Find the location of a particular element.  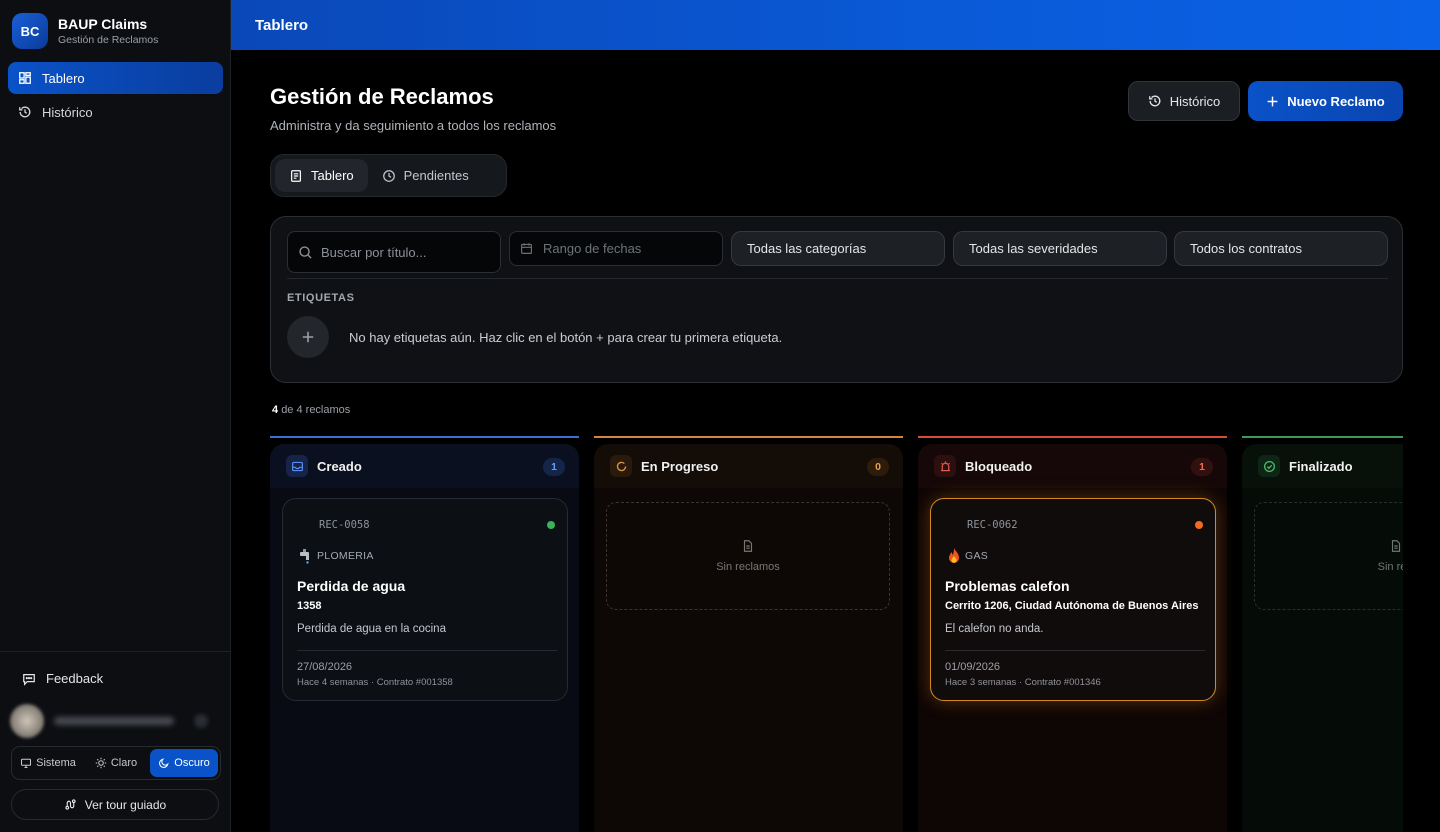

monitor-icon is located at coordinates (26, 763).